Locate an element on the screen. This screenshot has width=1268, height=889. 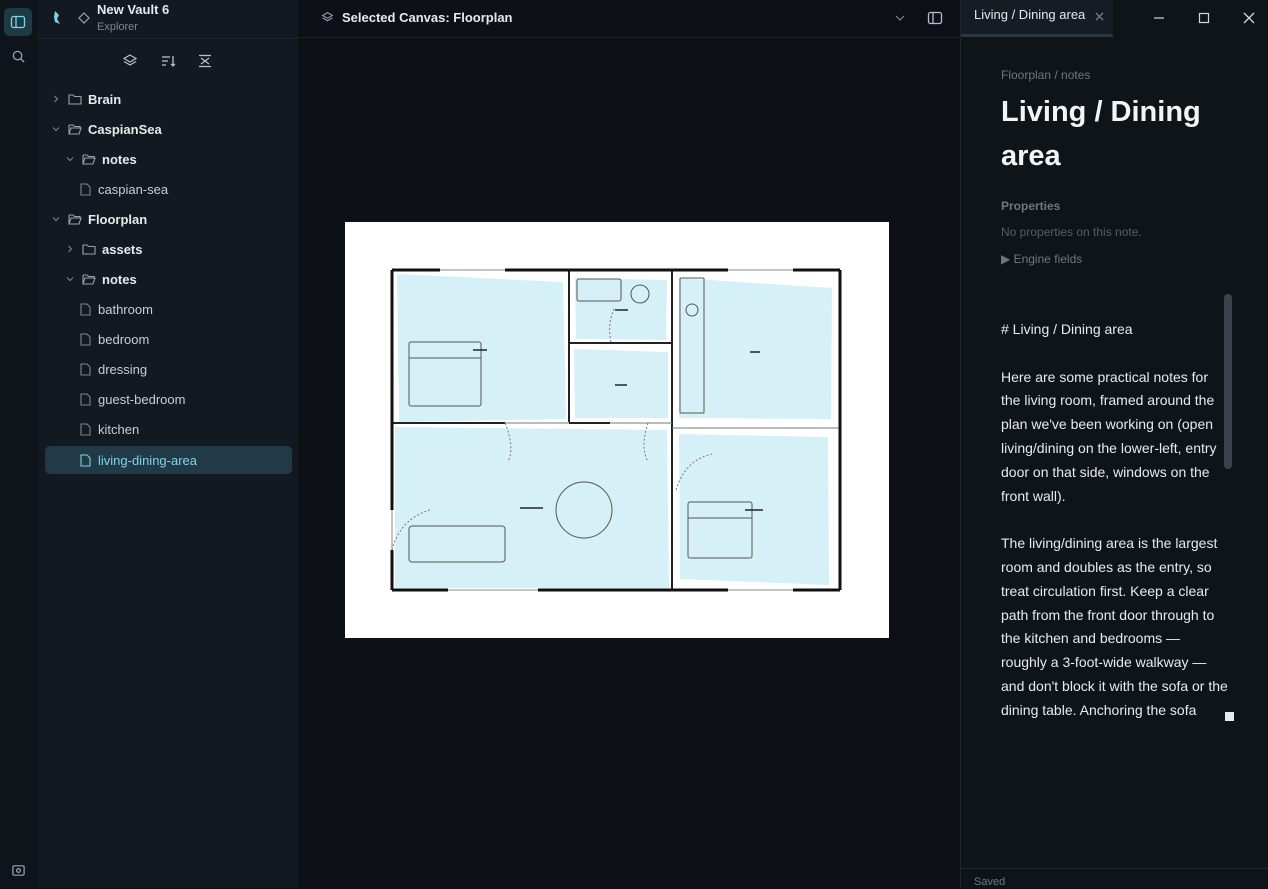
tree-label: bathroom is located at coordinates (125, 309).